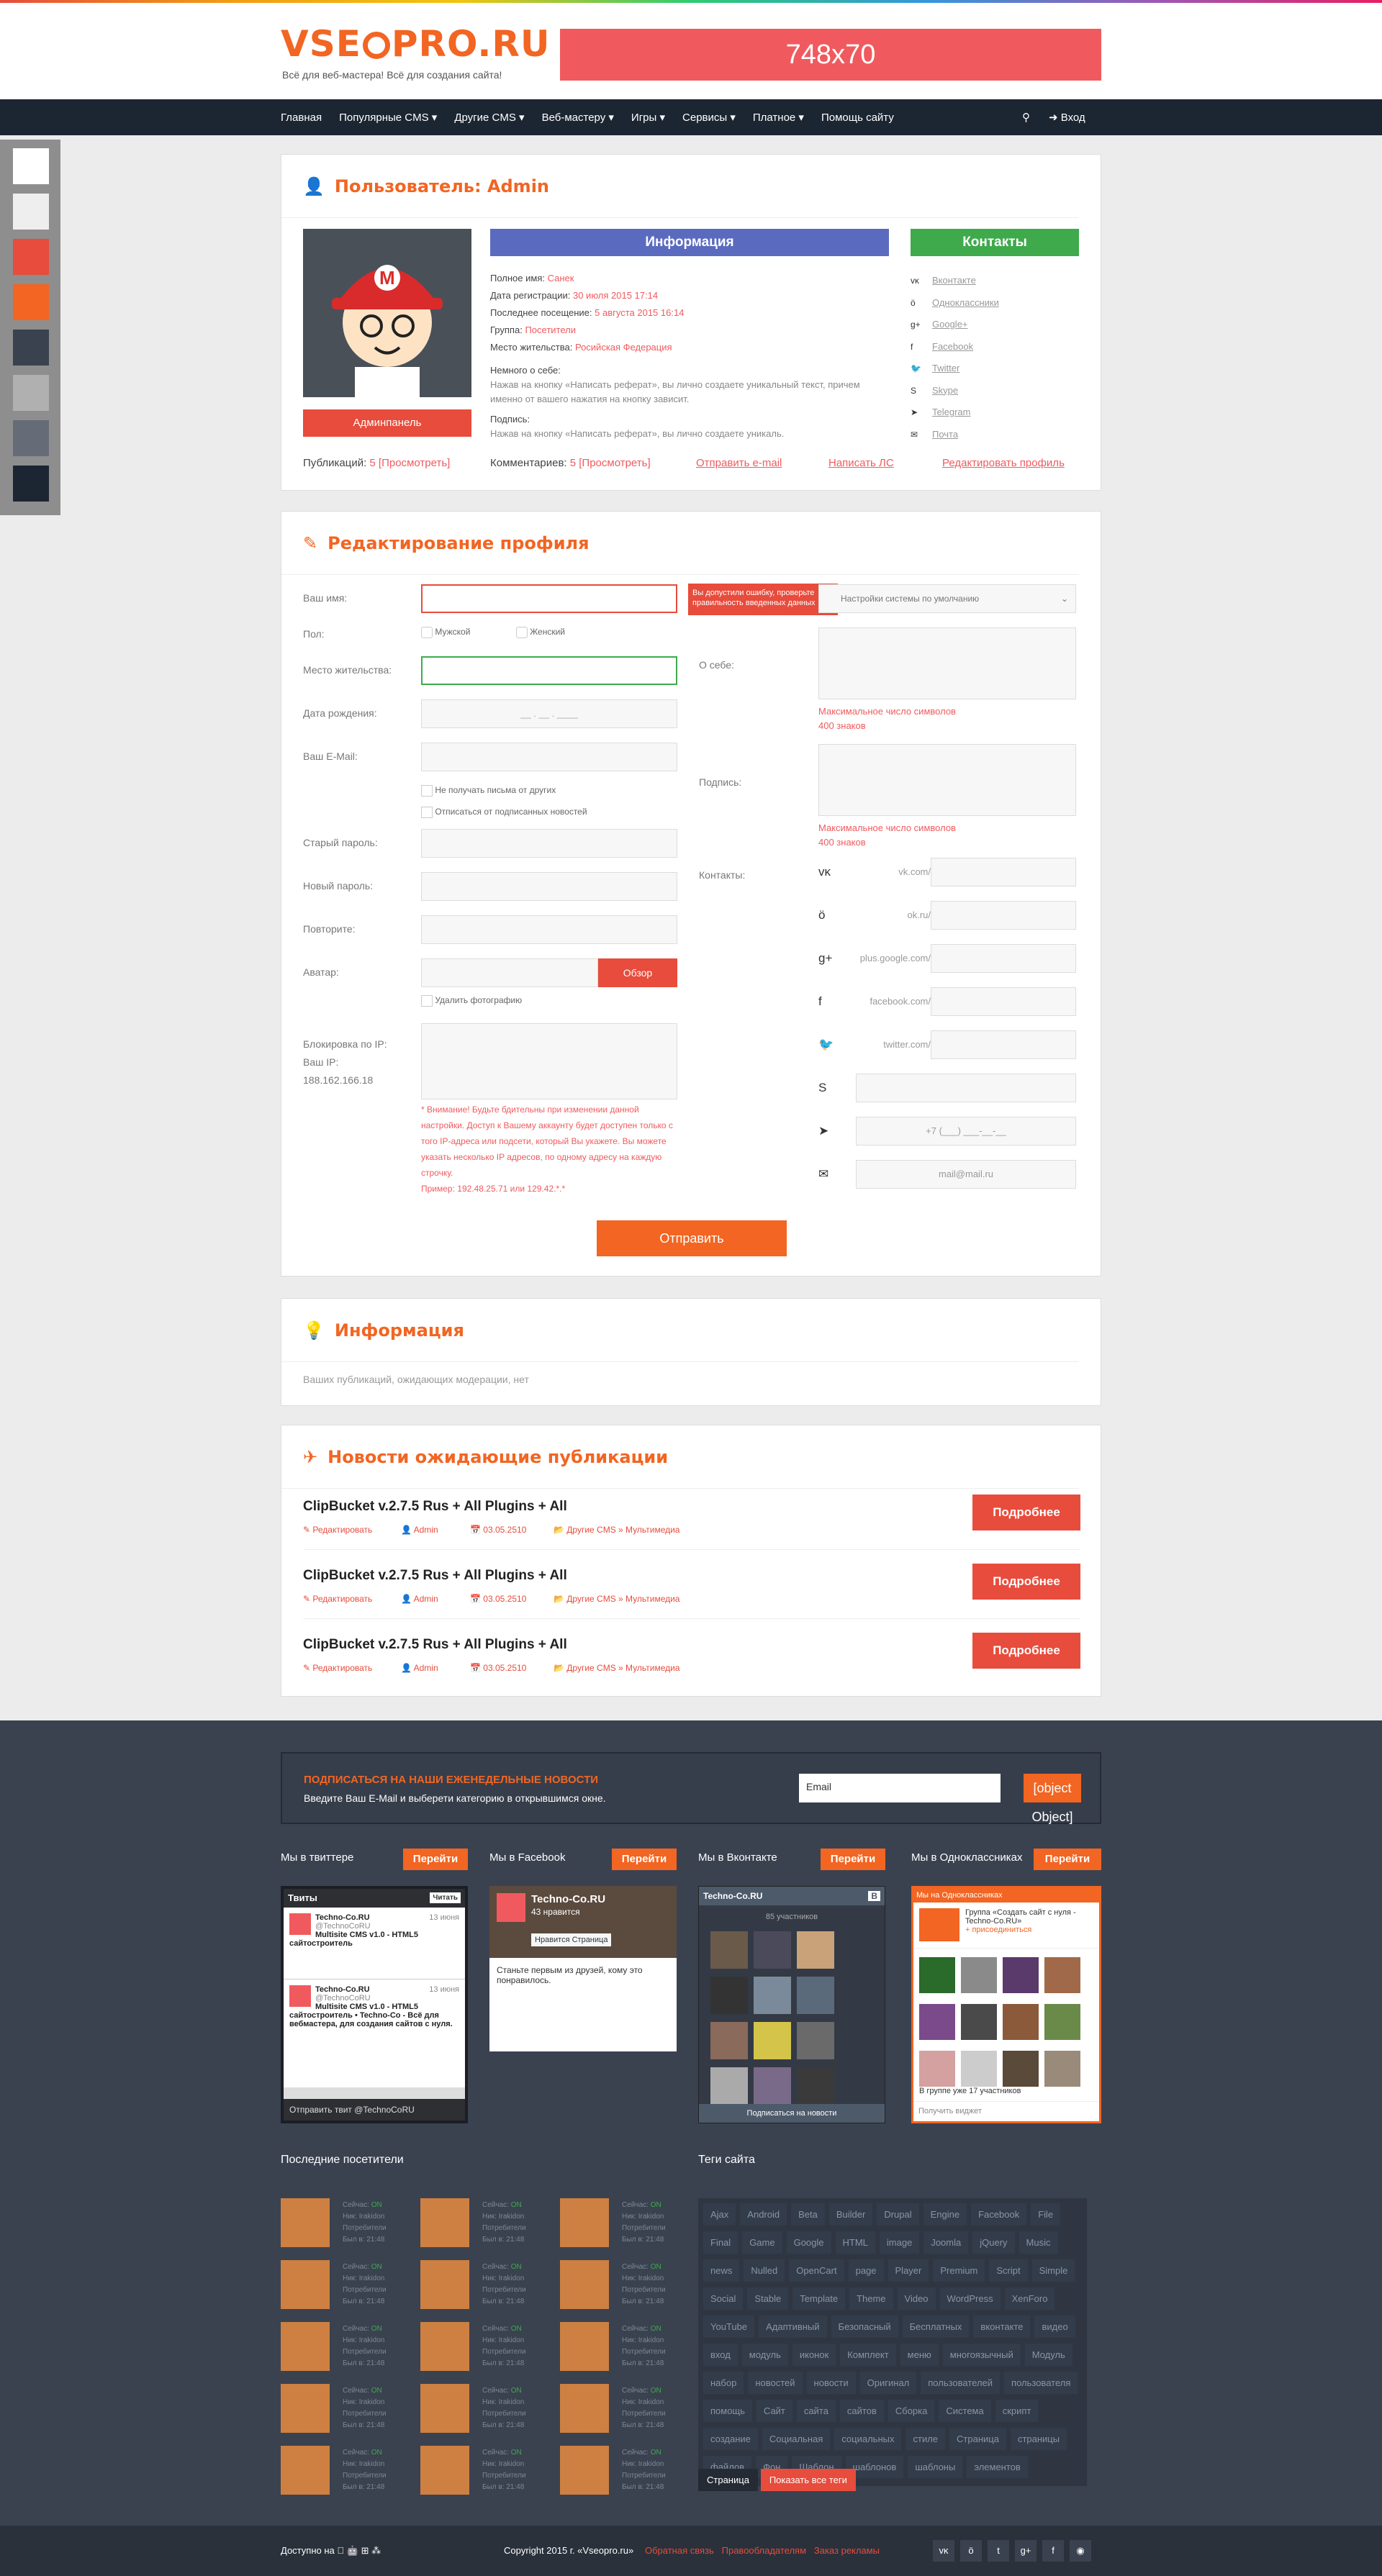 This screenshot has width=1382, height=2576. I want to click on tag-item: Beta, so click(808, 2214).